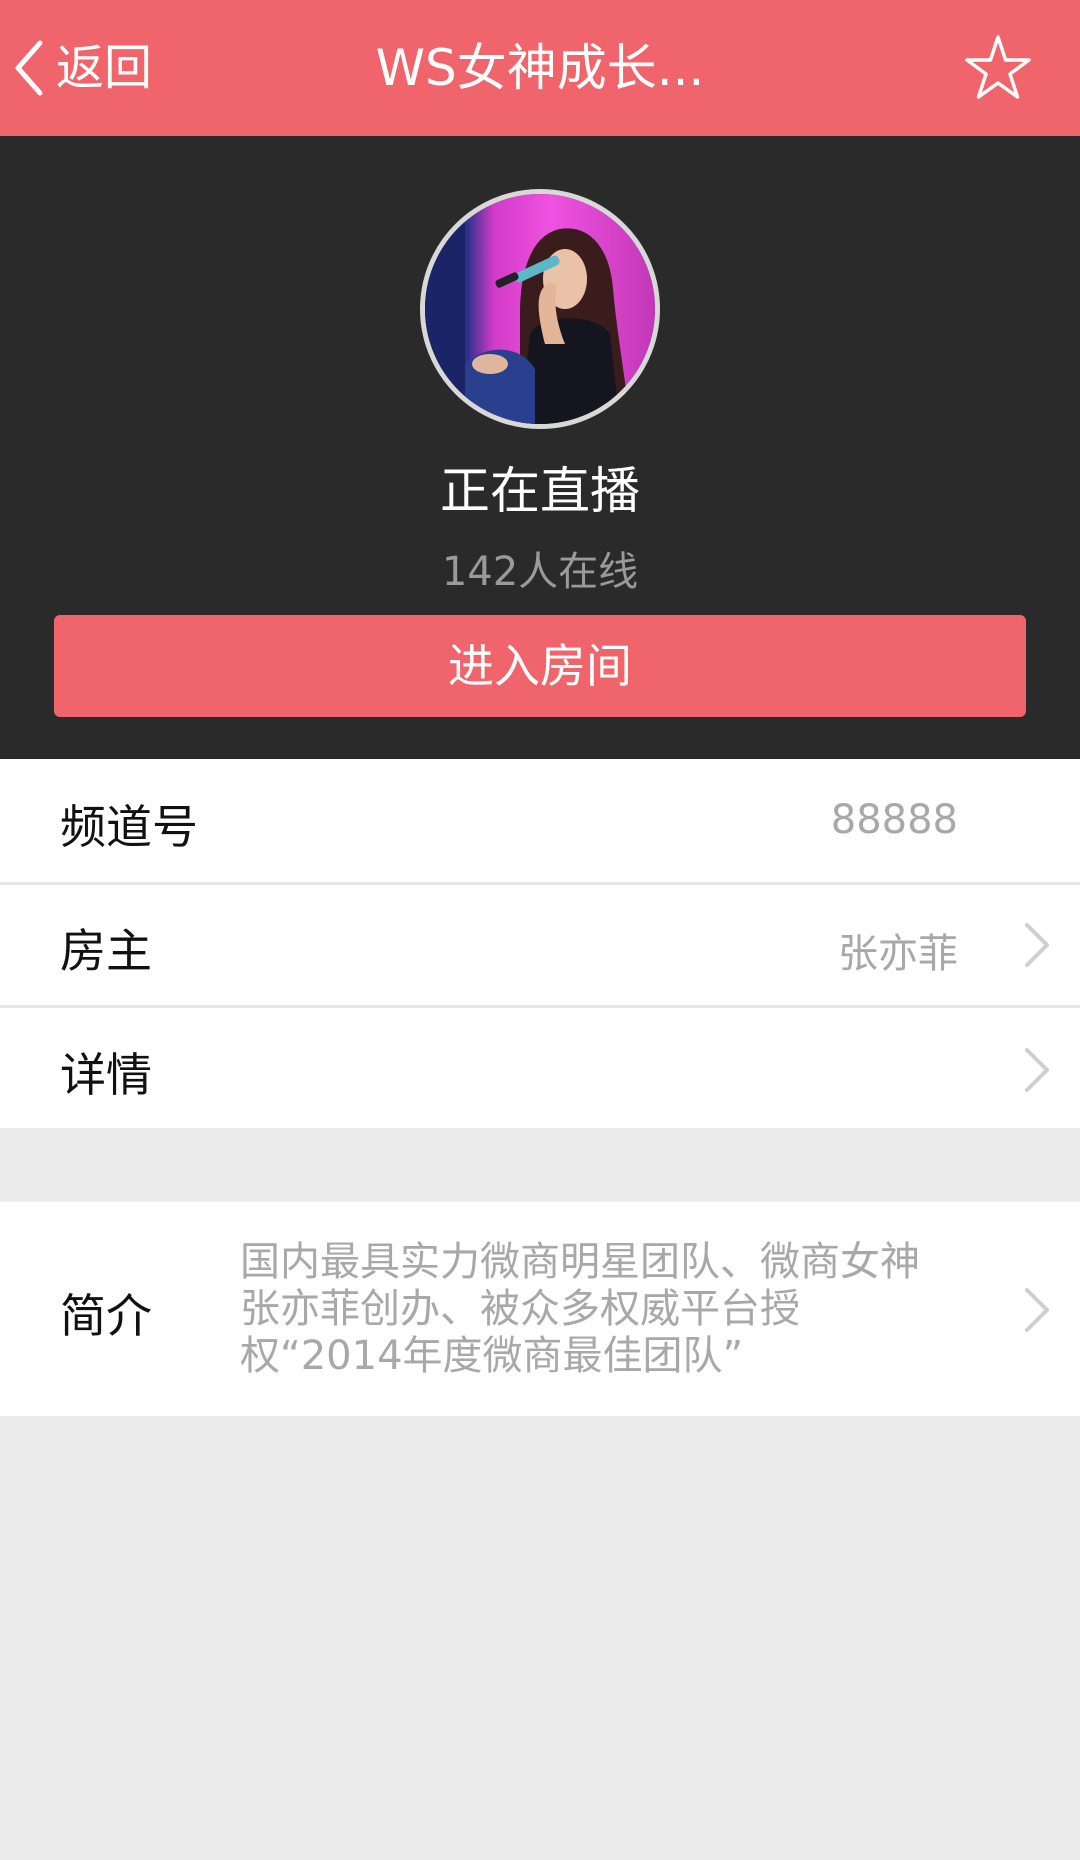 Image resolution: width=1080 pixels, height=1860 pixels. Describe the element at coordinates (894, 820) in the screenshot. I see `channel-value: 88888` at that location.